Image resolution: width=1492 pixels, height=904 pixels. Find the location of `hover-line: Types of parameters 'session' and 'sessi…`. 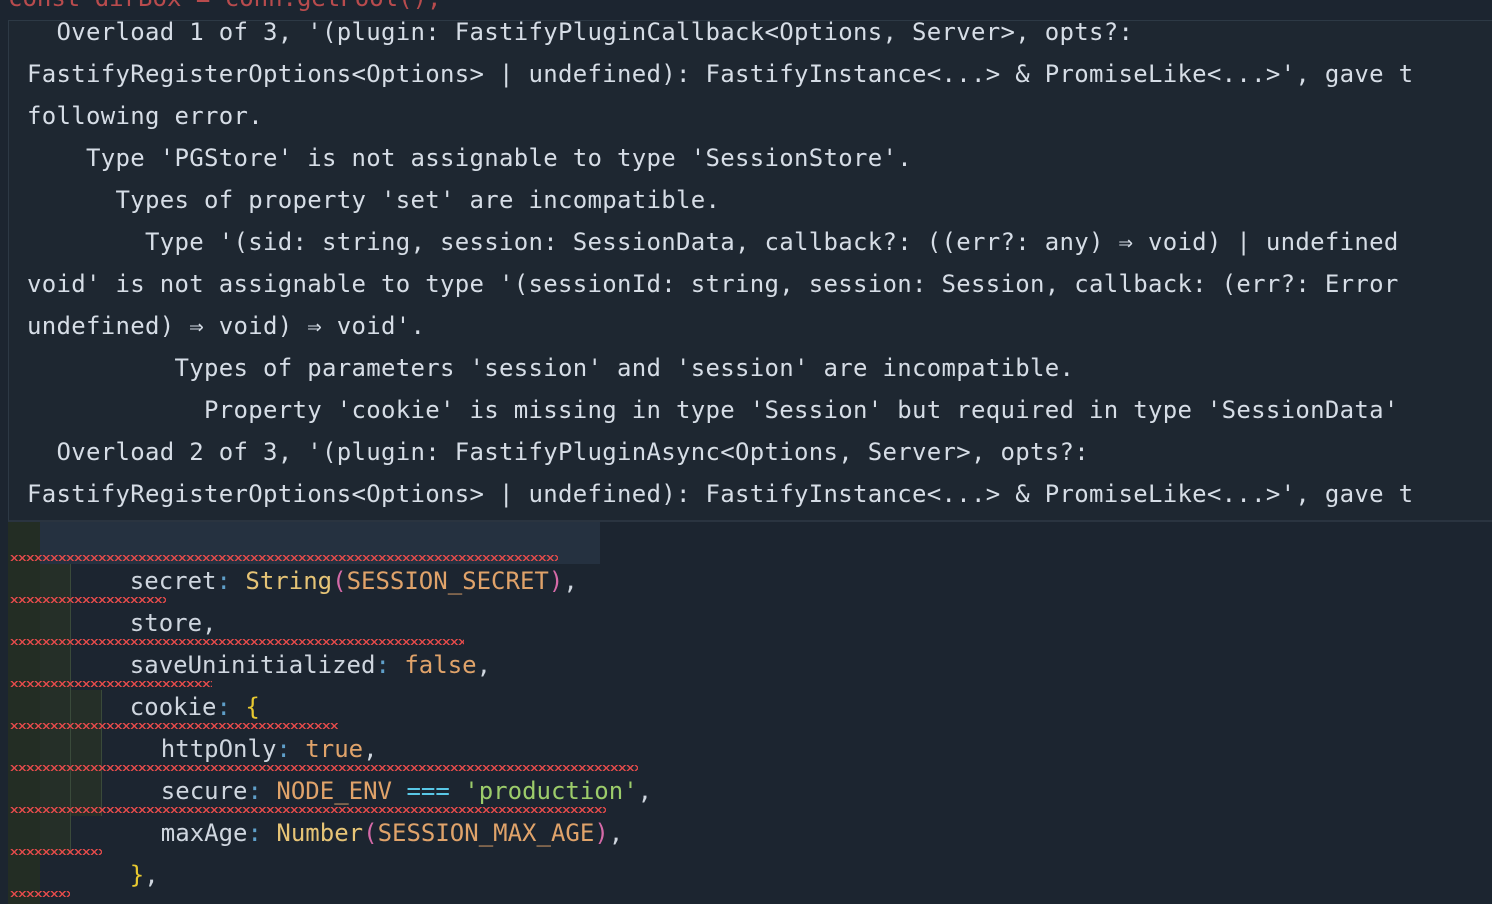

hover-line: Types of parameters 'session' and 'sessi… is located at coordinates (551, 368).